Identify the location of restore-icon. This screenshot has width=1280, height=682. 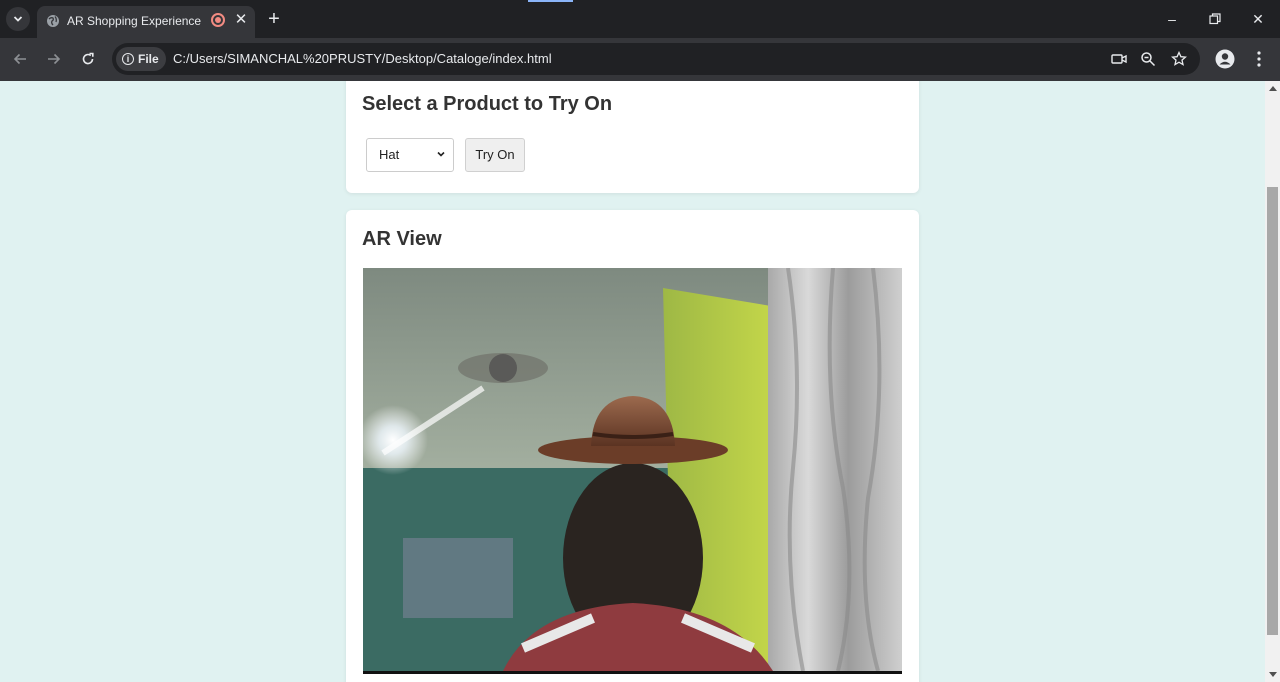
(1215, 19).